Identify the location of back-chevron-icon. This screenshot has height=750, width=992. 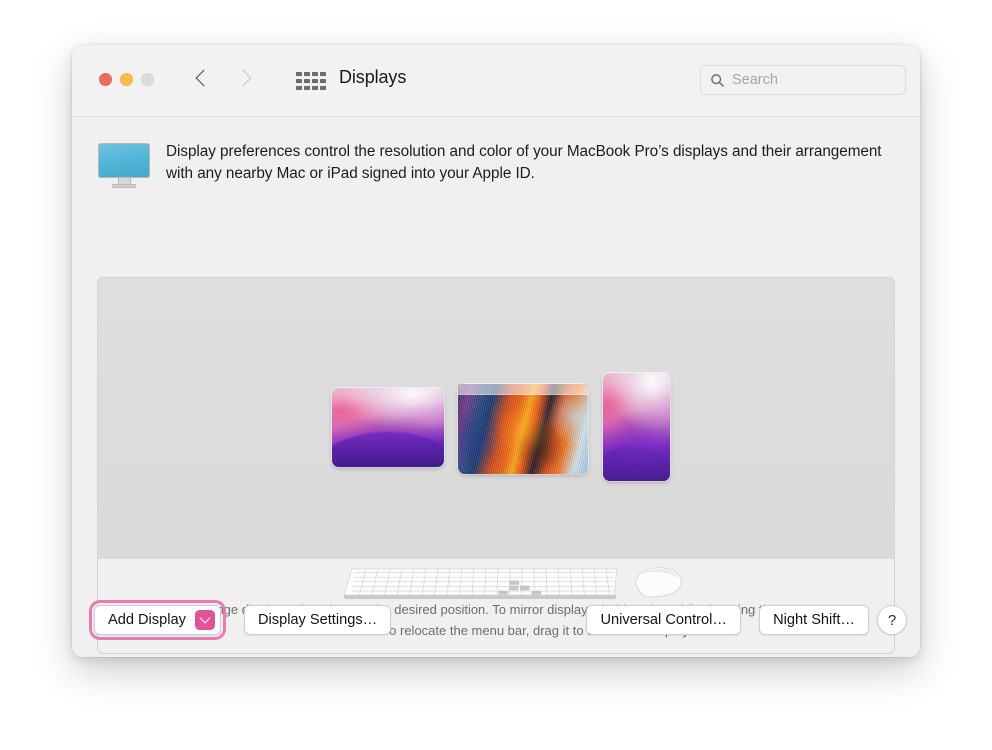
(202, 78).